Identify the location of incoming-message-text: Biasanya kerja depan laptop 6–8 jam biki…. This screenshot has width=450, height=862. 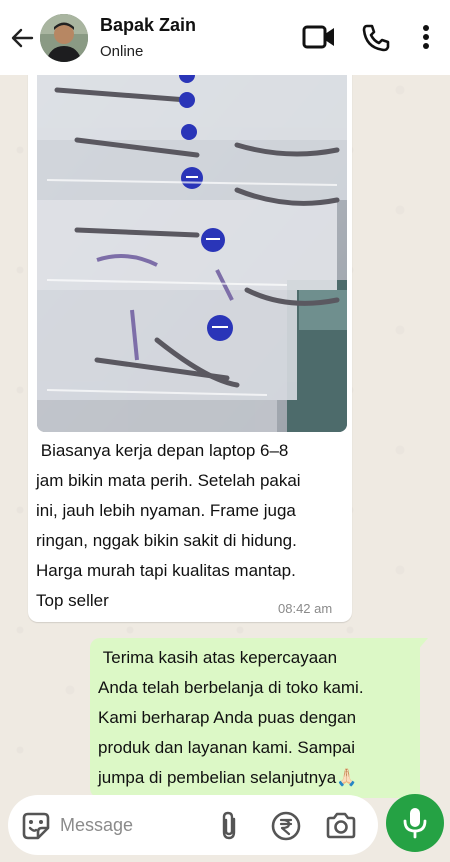
(168, 525).